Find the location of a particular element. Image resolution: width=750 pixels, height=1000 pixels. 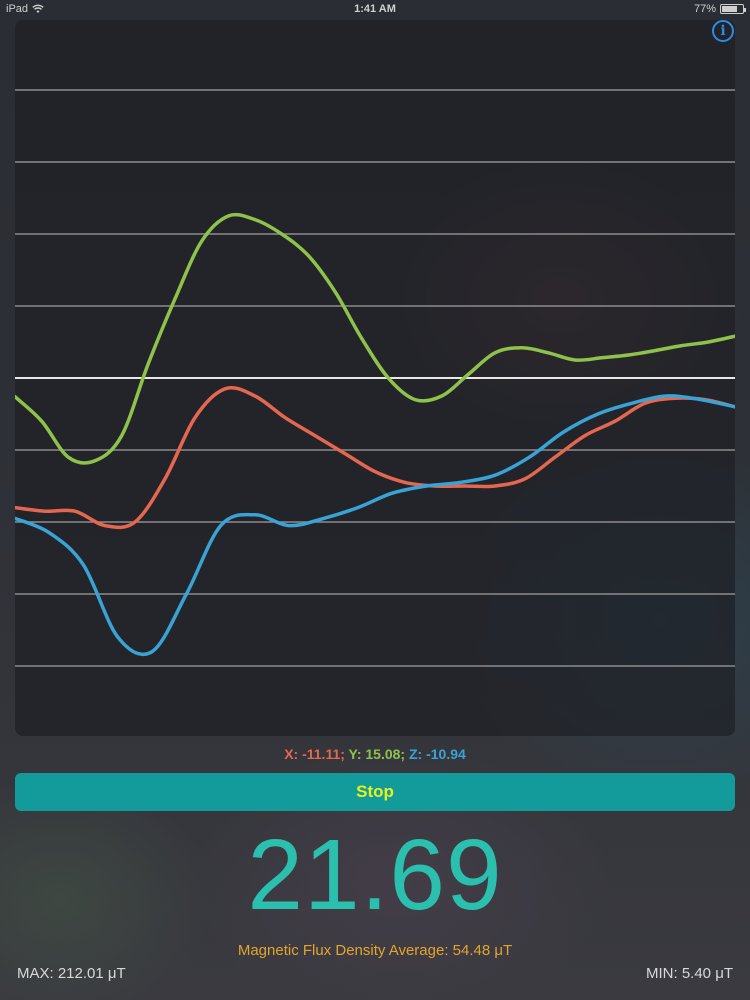

info-icon: i is located at coordinates (723, 31).